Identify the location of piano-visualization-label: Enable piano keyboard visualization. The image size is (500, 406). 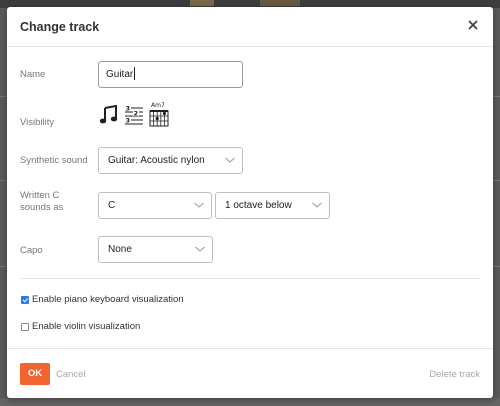
(108, 299).